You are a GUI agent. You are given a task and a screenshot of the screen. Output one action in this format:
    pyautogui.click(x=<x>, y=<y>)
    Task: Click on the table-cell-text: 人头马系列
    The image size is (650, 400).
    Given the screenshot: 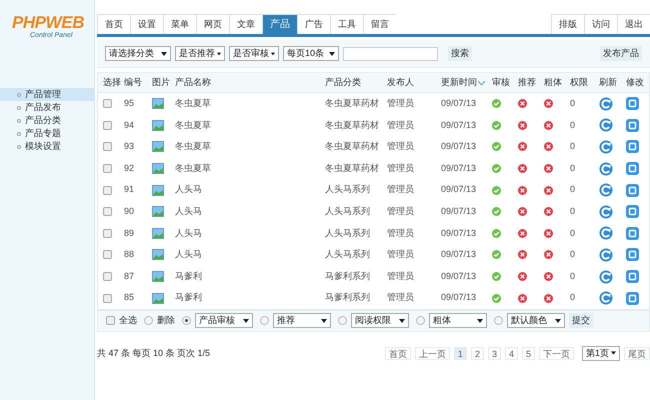 What is the action you would take?
    pyautogui.click(x=348, y=189)
    